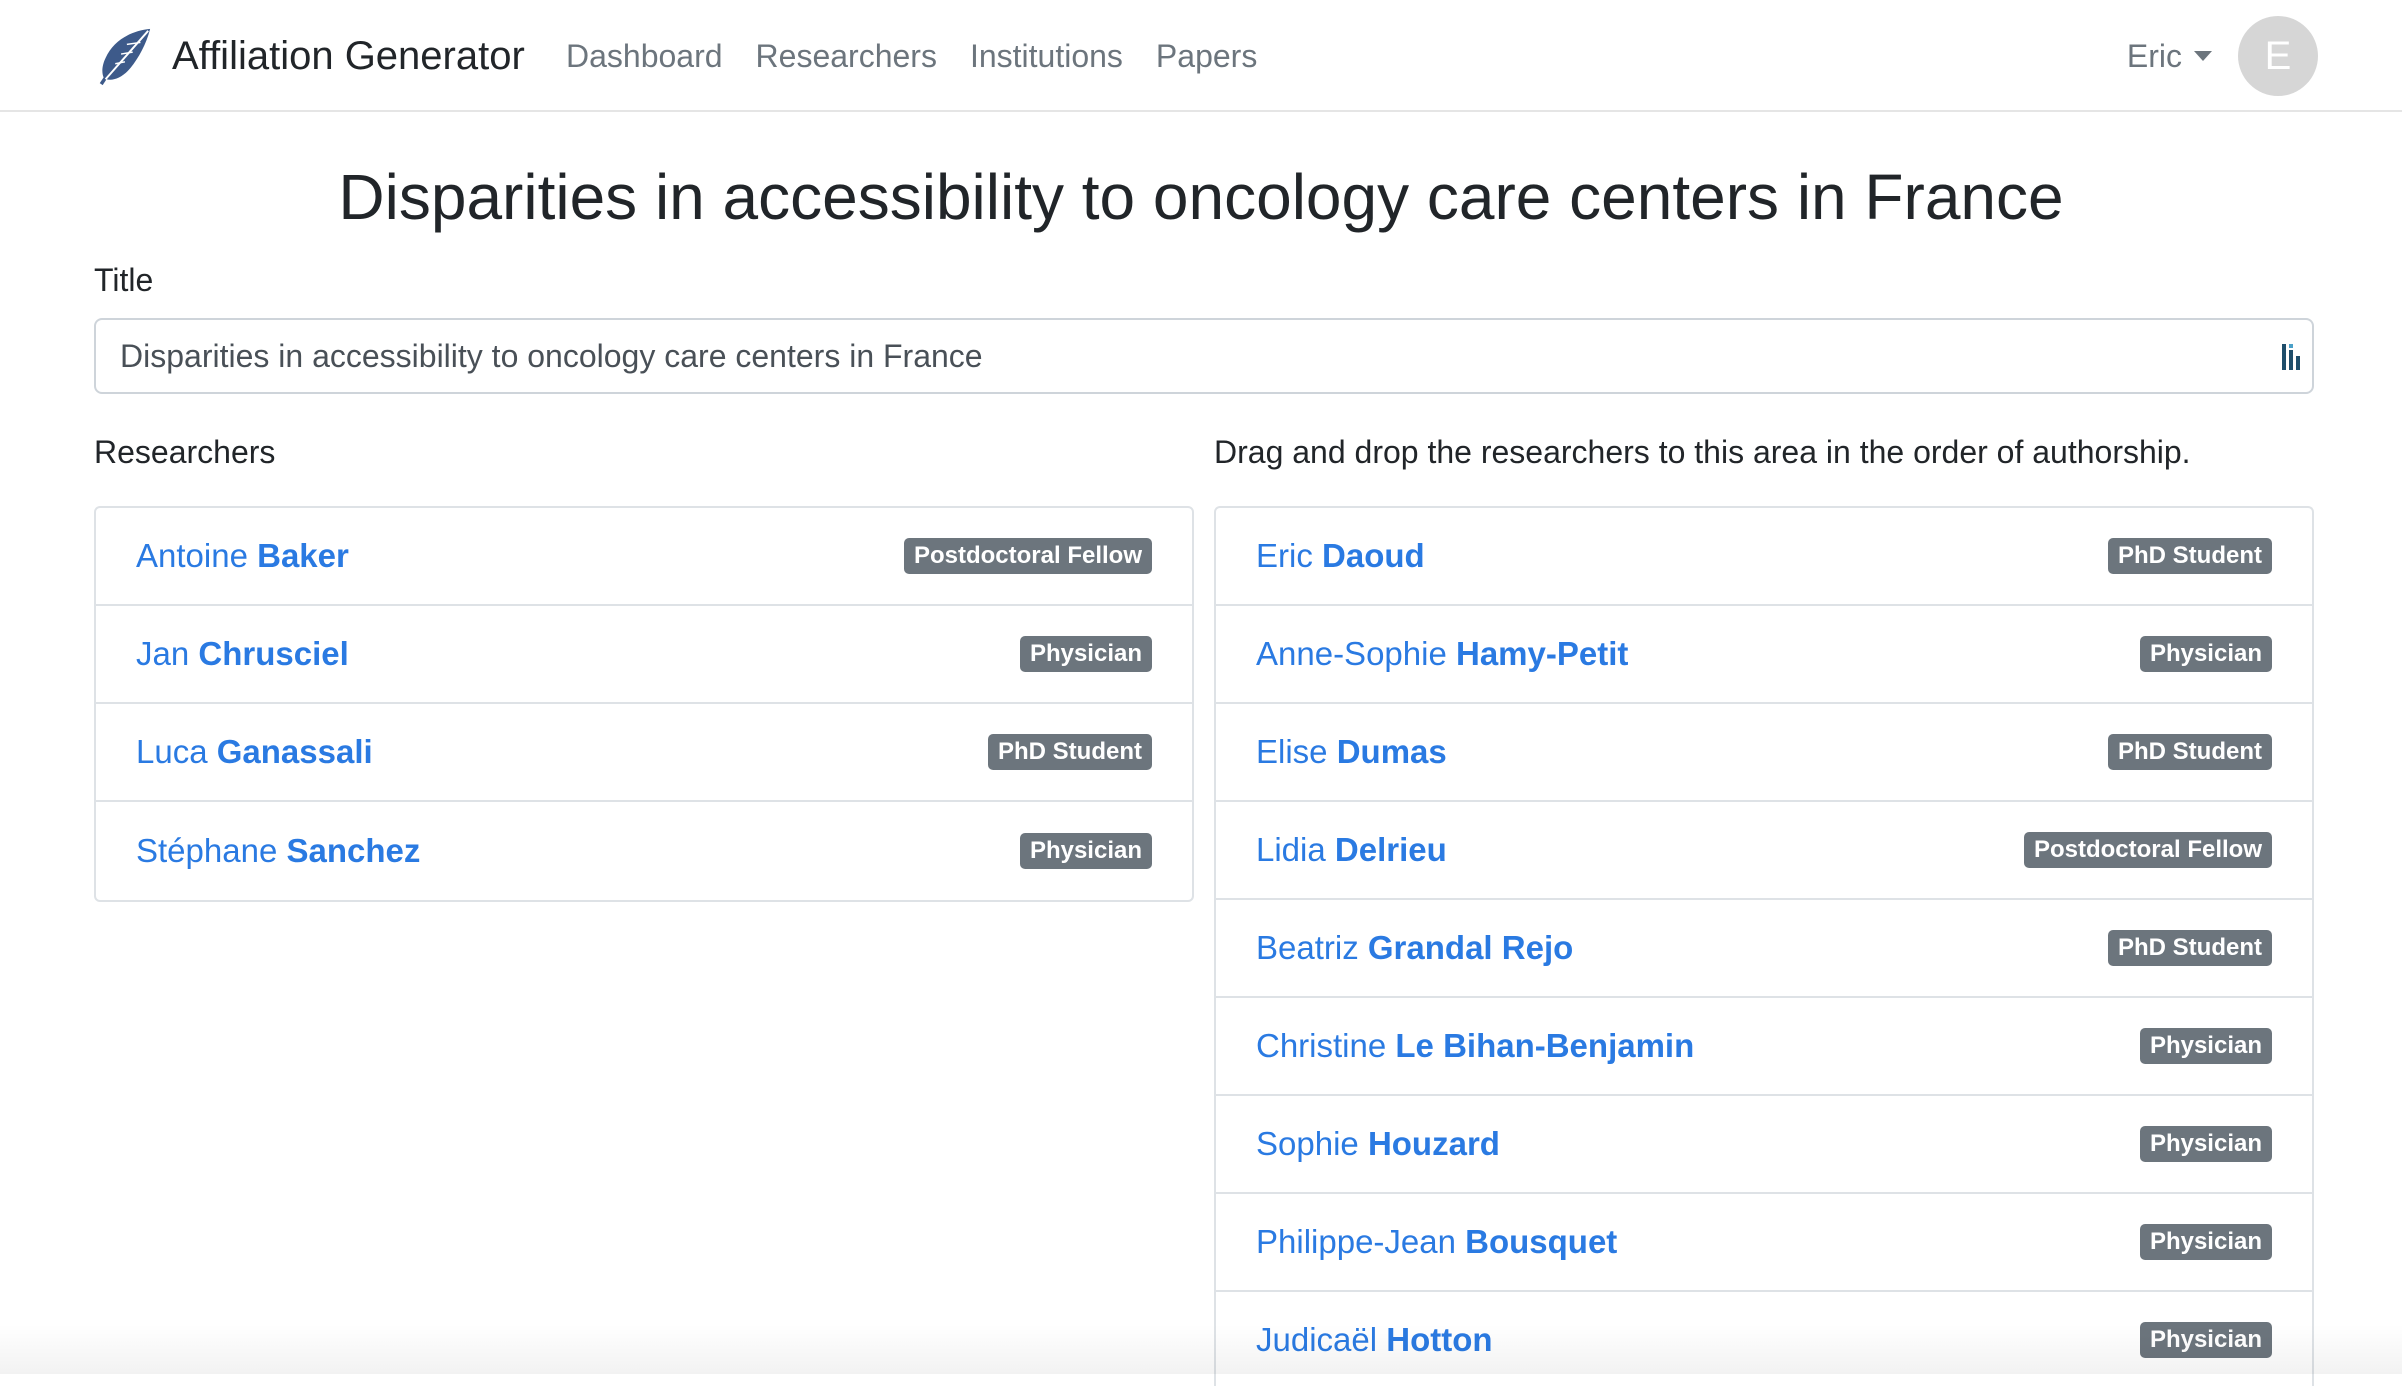 The image size is (2402, 1386). What do you see at coordinates (846, 56) in the screenshot?
I see `nav-researchers: Researchers` at bounding box center [846, 56].